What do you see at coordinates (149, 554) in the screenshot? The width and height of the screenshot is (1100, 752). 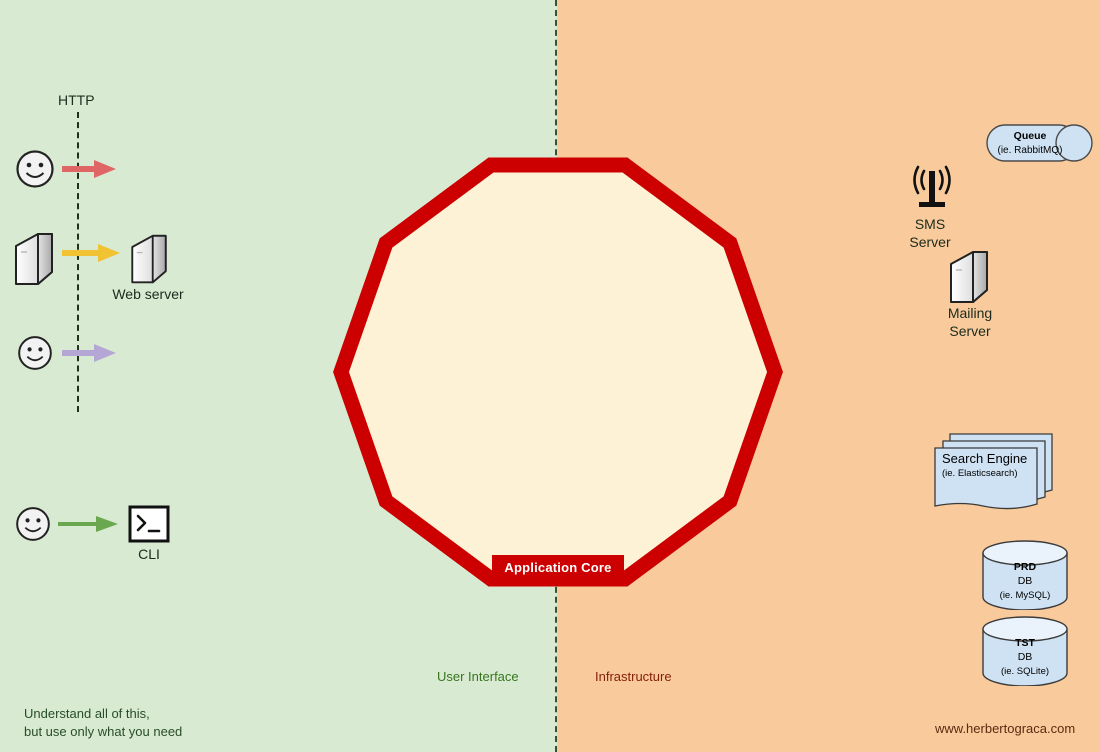 I see `cli-label: CLI` at bounding box center [149, 554].